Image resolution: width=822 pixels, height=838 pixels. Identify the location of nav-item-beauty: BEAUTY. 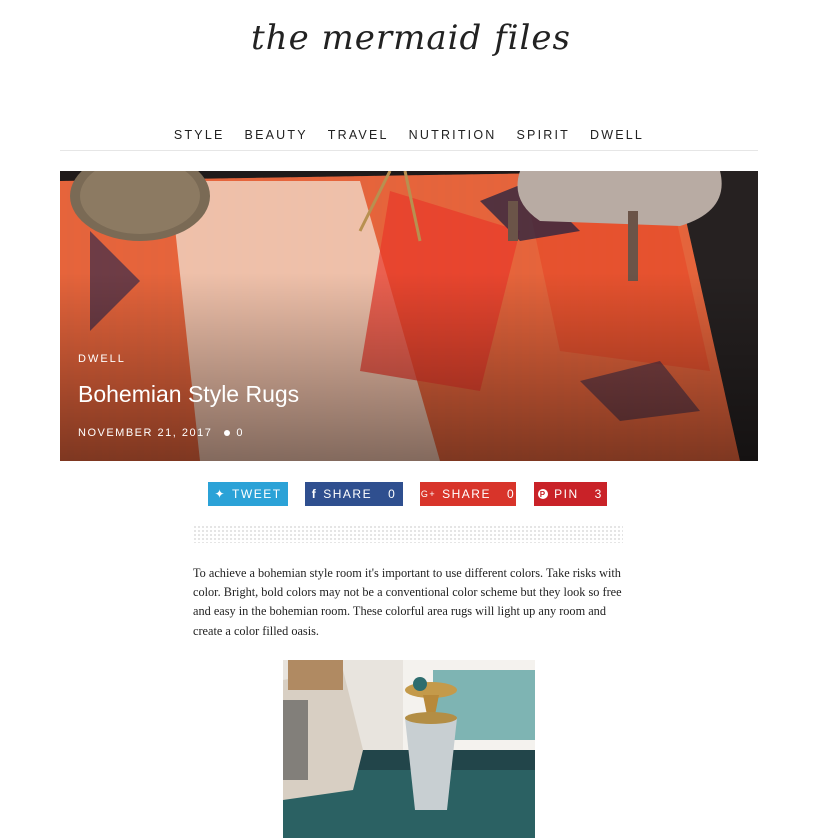
(276, 138).